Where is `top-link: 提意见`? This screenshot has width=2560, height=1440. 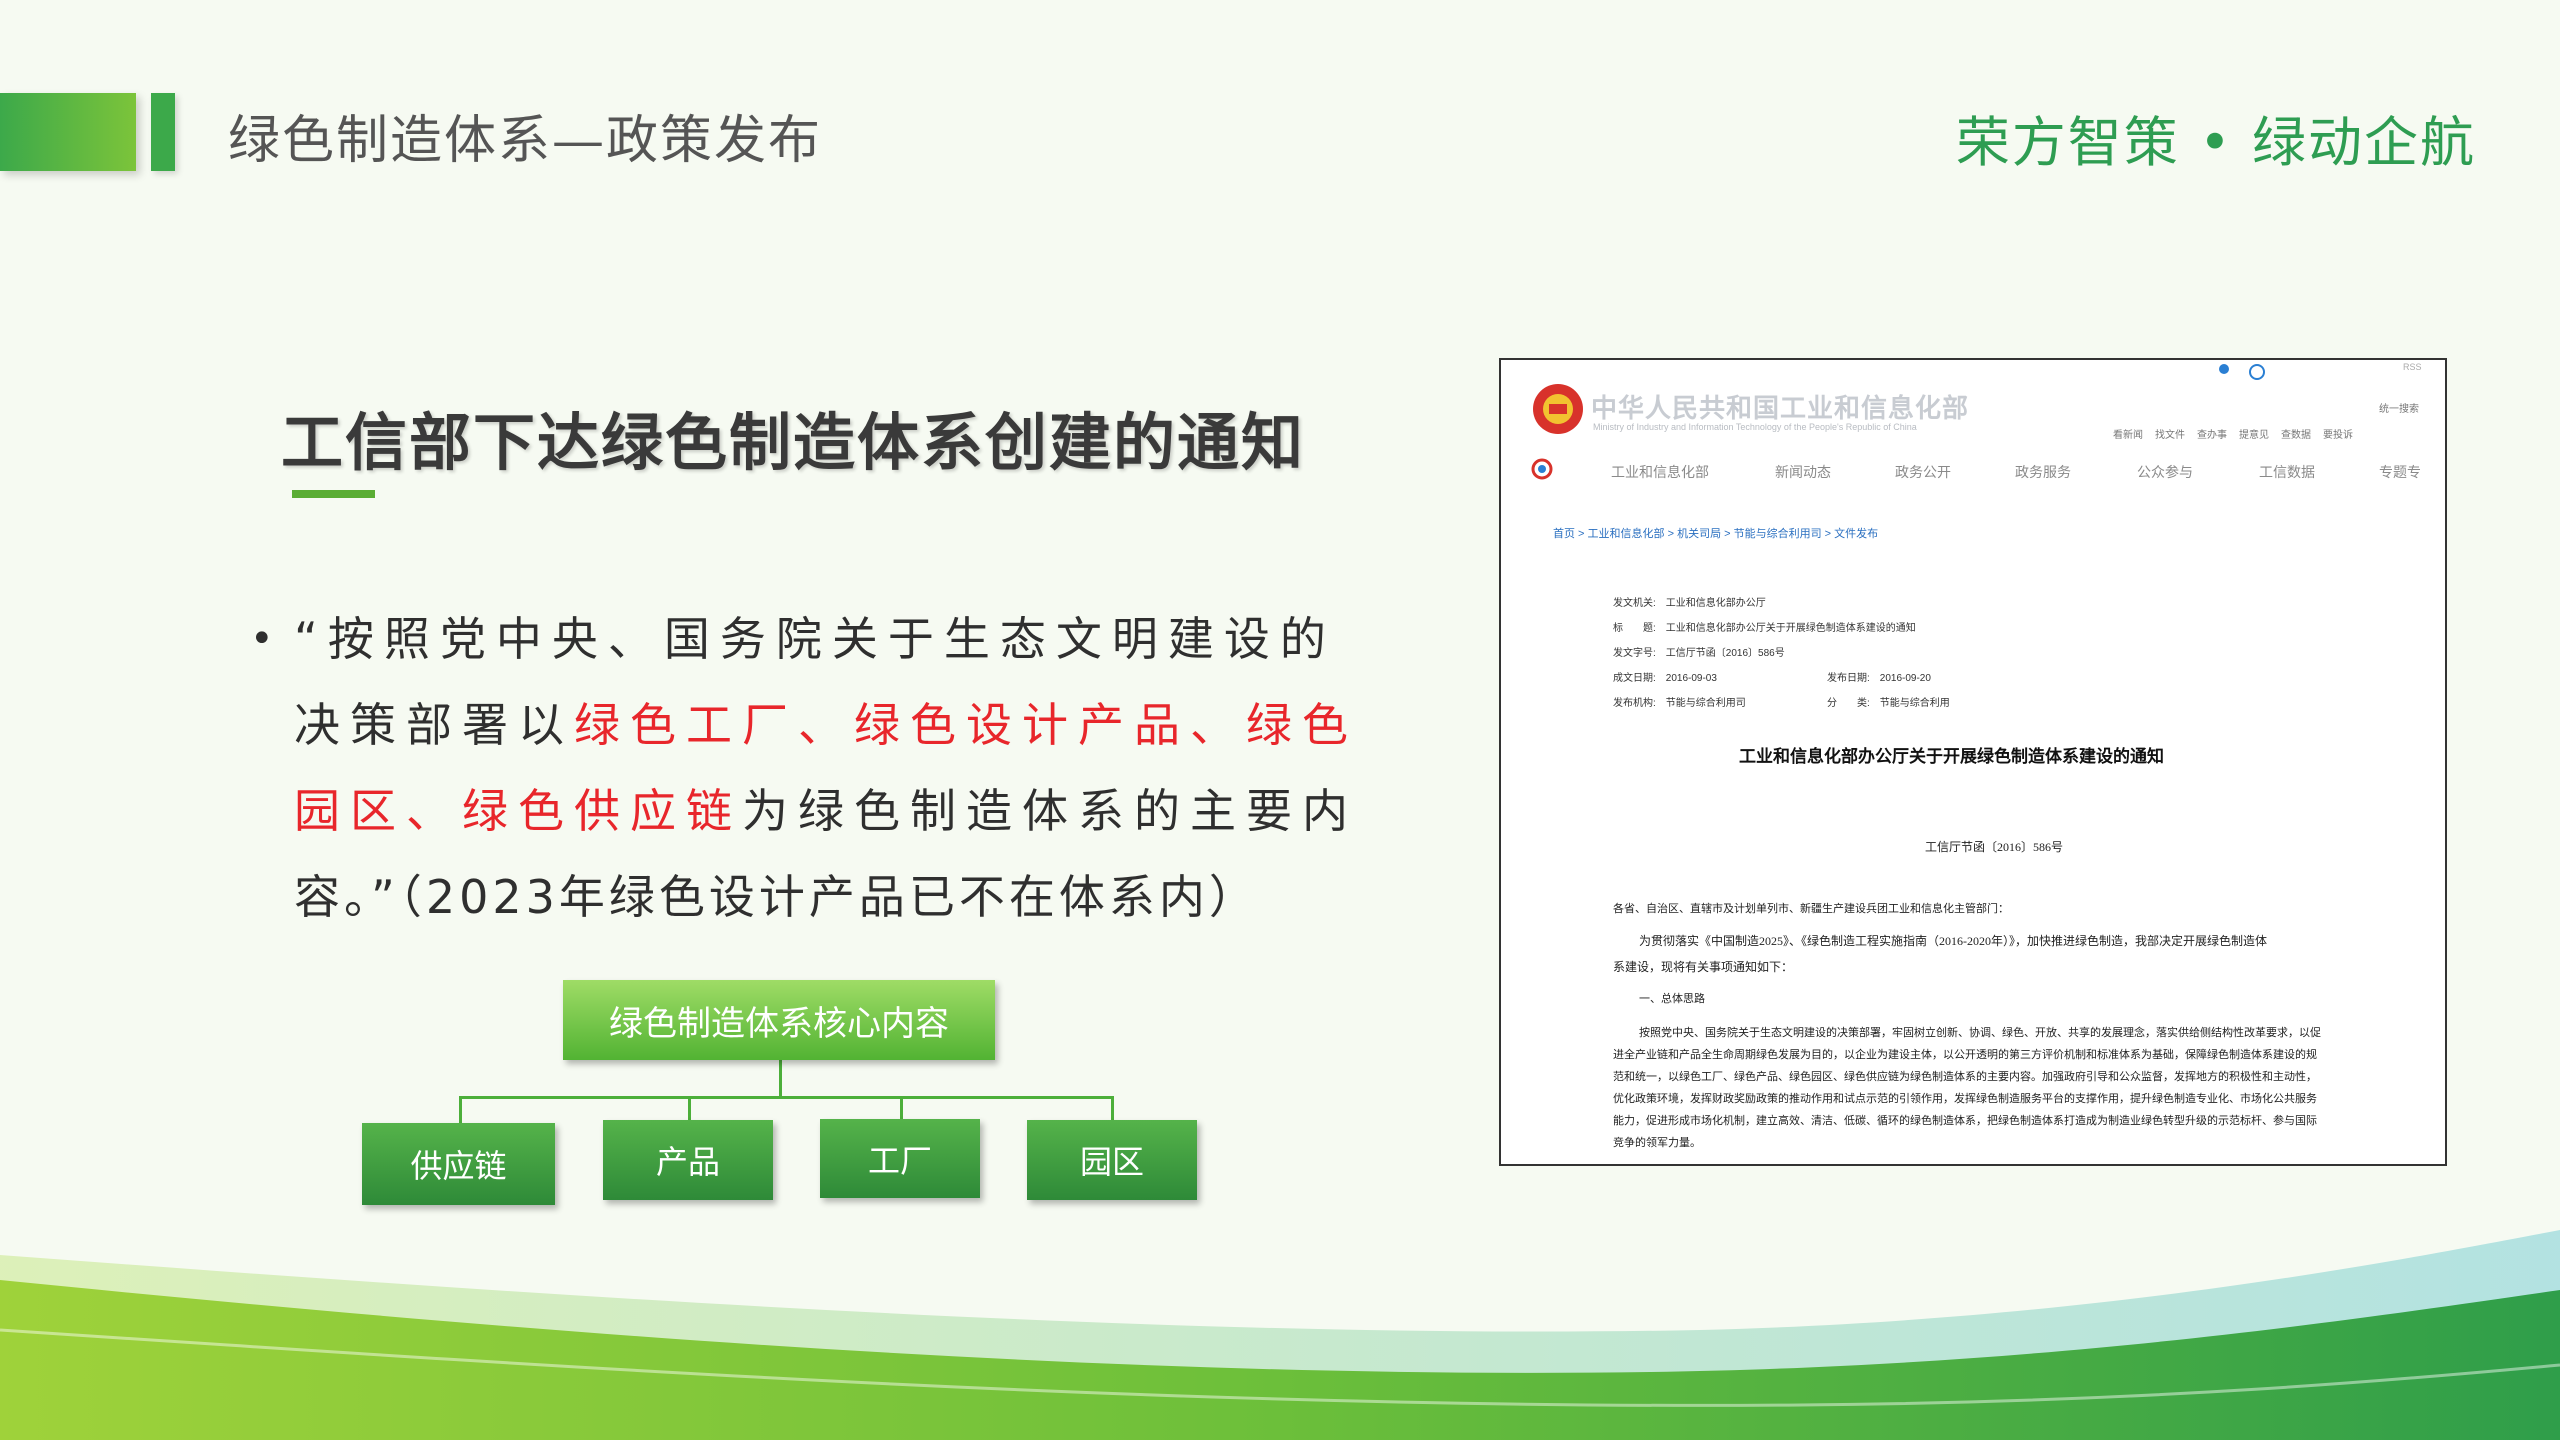
top-link: 提意见 is located at coordinates (2254, 433).